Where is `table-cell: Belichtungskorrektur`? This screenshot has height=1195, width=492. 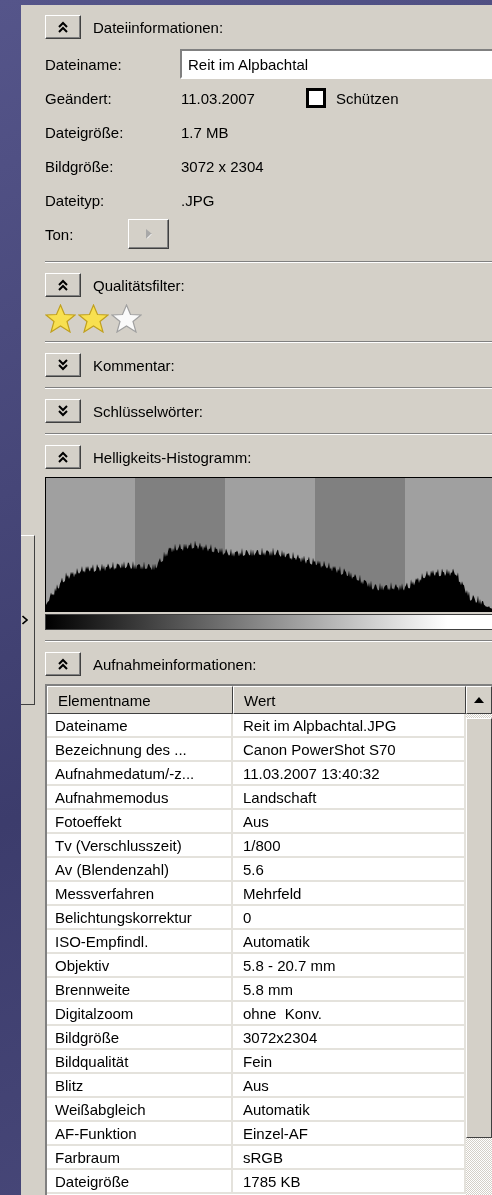 table-cell: Belichtungskorrektur is located at coordinates (140, 918).